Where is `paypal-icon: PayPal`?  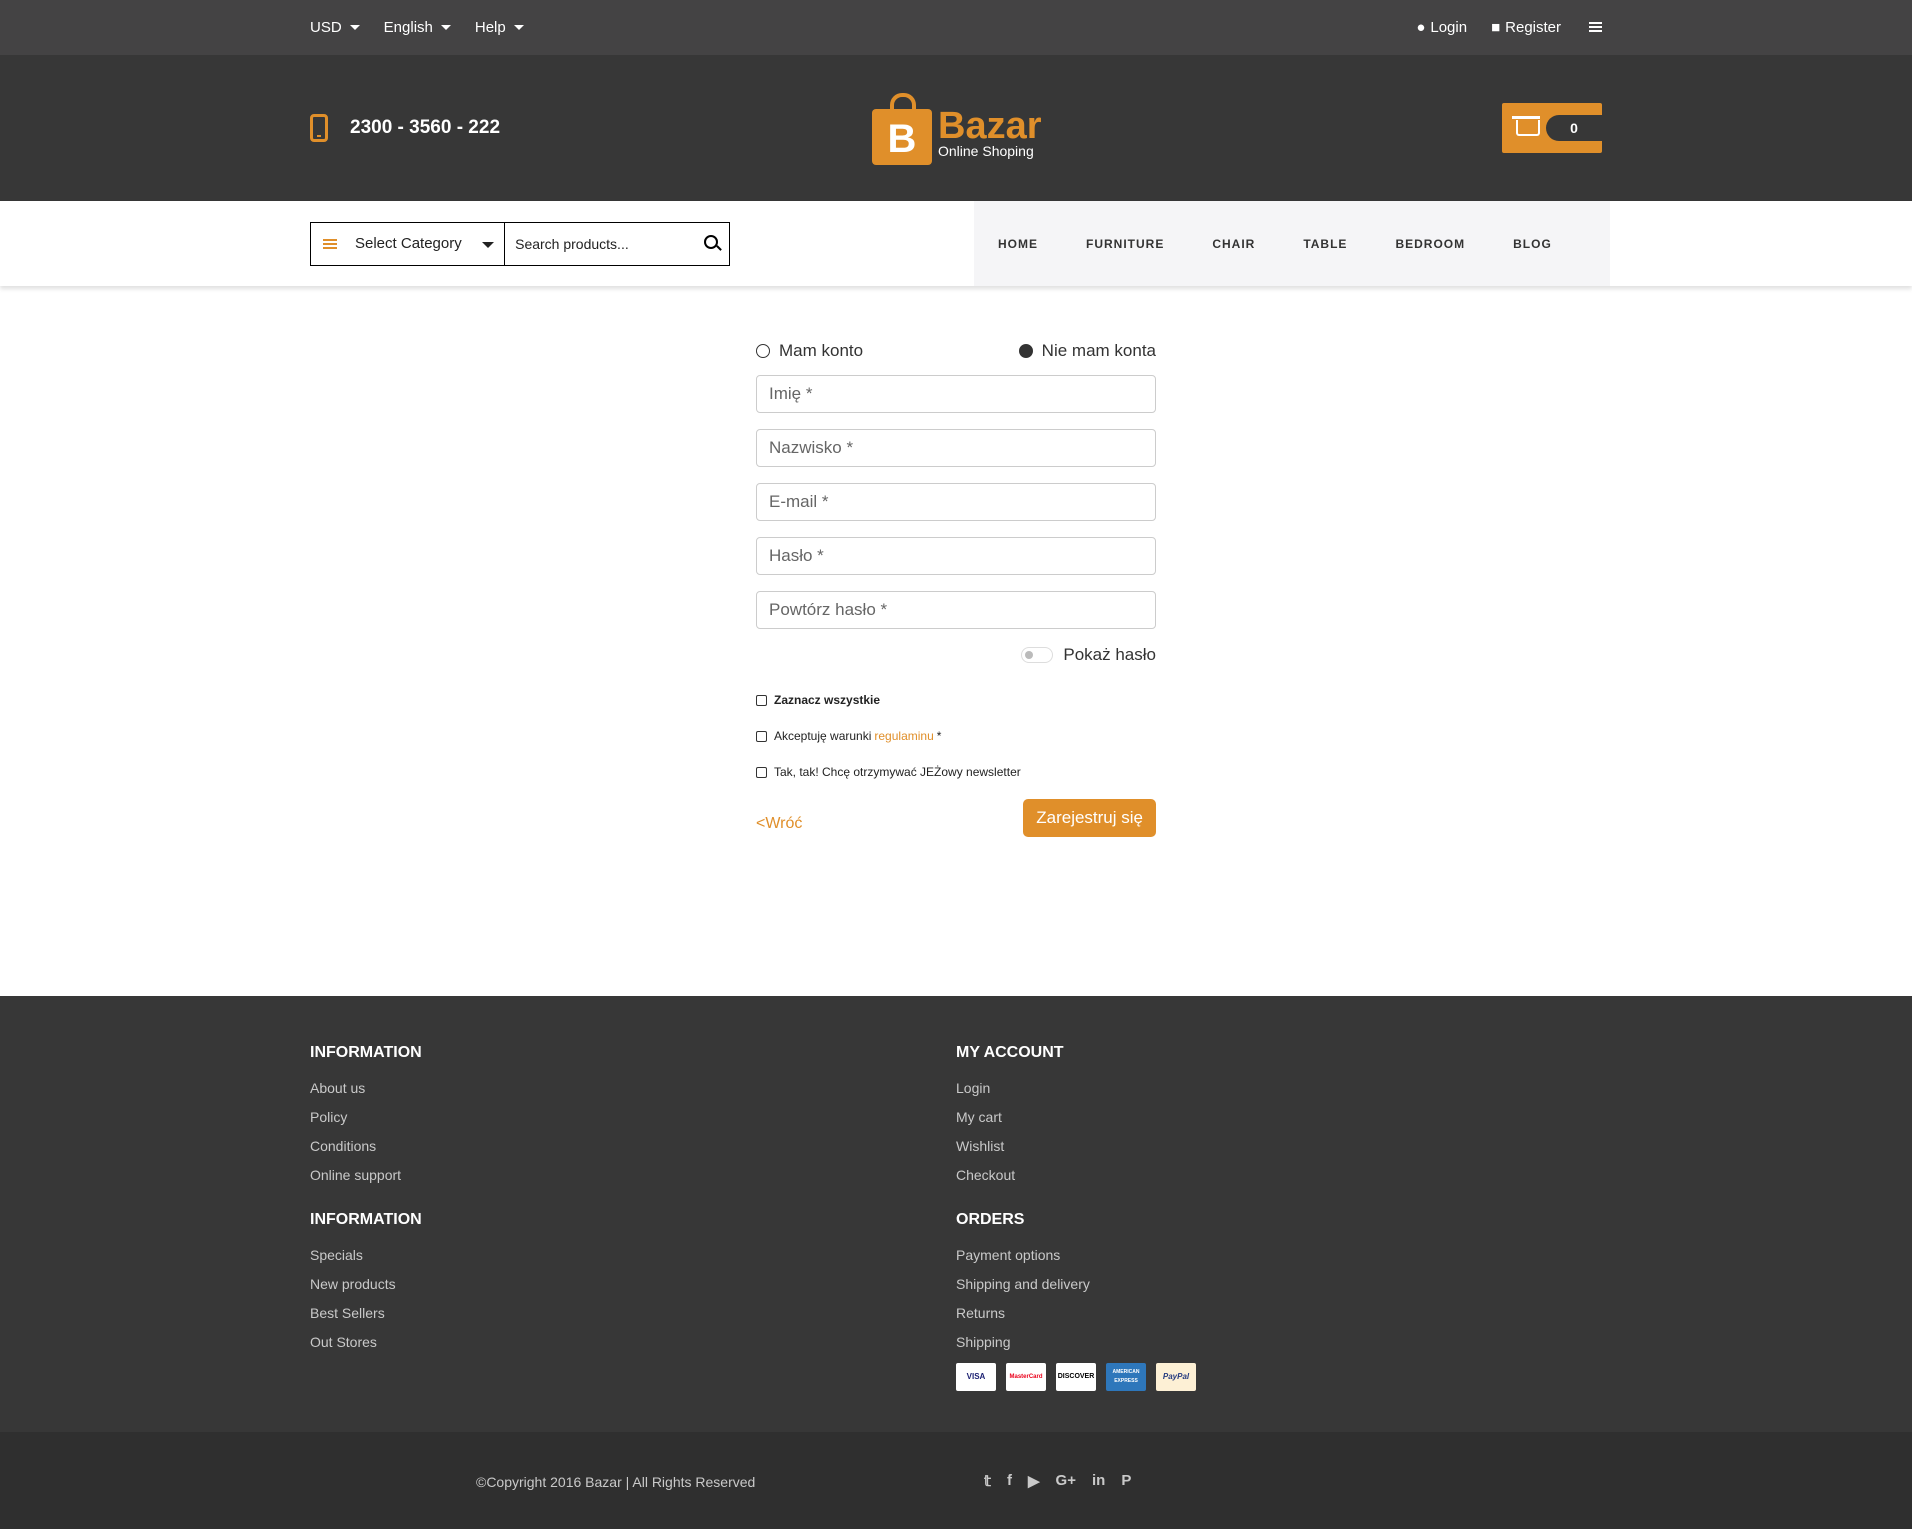 paypal-icon: PayPal is located at coordinates (1176, 1377).